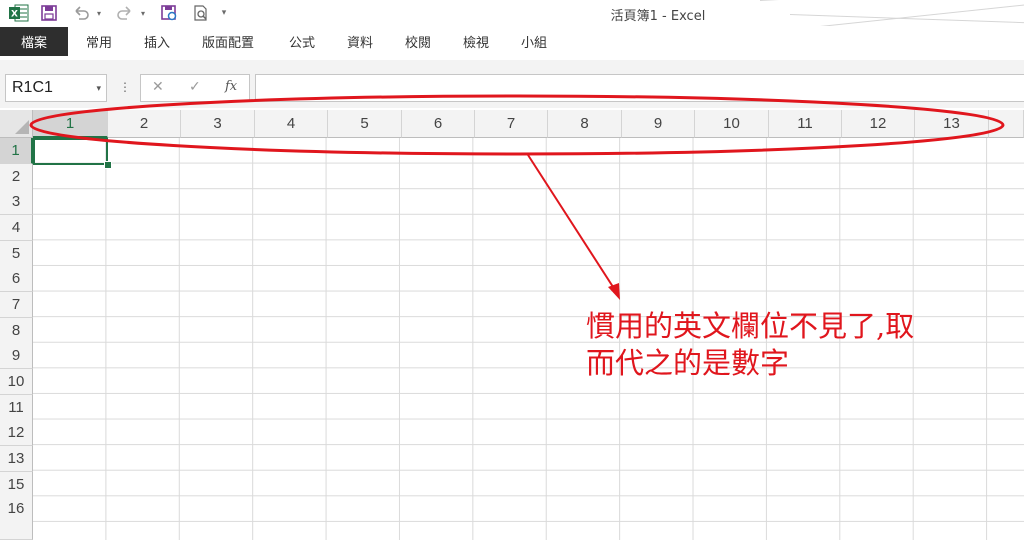  Describe the element at coordinates (658, 124) in the screenshot. I see `column-header: 9` at that location.